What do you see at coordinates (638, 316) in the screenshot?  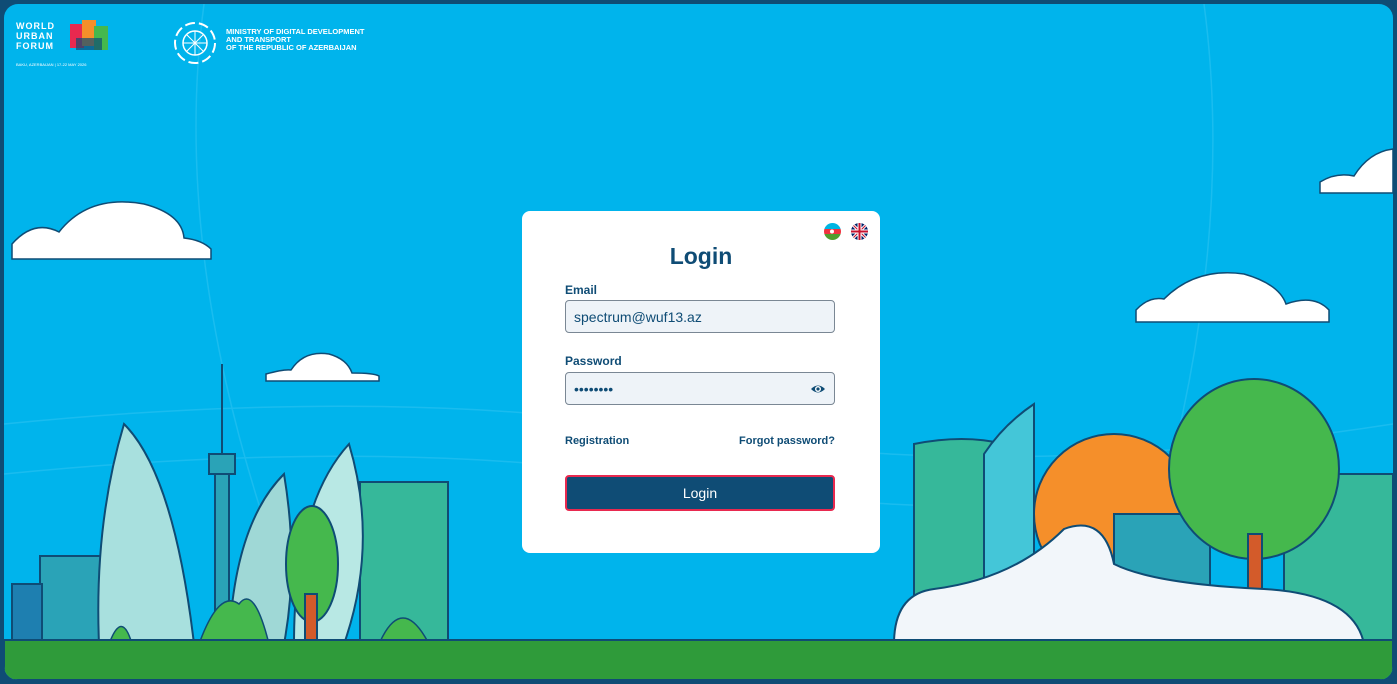 I see `email-value: spectrum@wuf13.az` at bounding box center [638, 316].